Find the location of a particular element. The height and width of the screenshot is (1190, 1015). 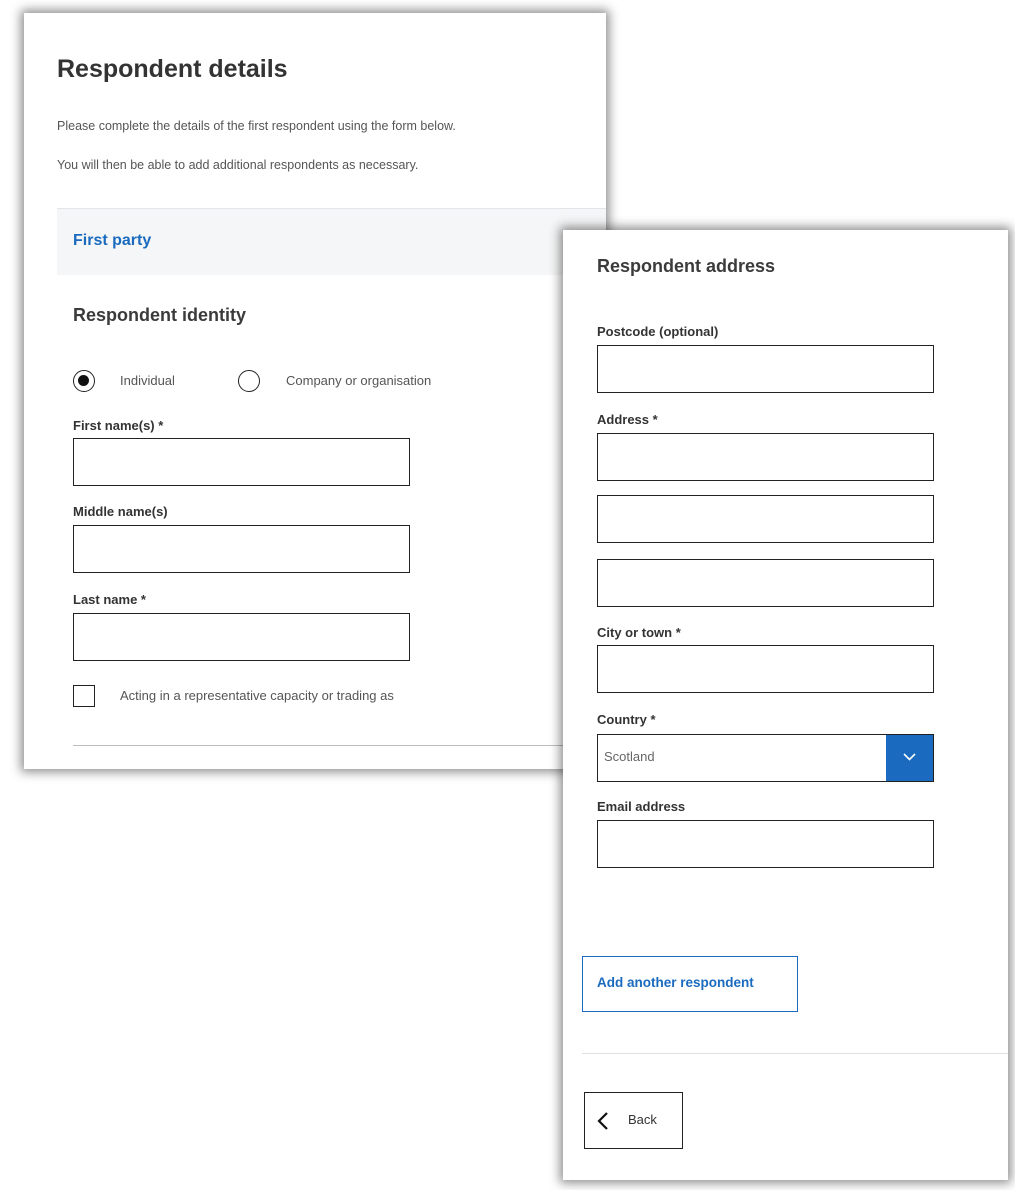

back-button: Back is located at coordinates (633, 1120).